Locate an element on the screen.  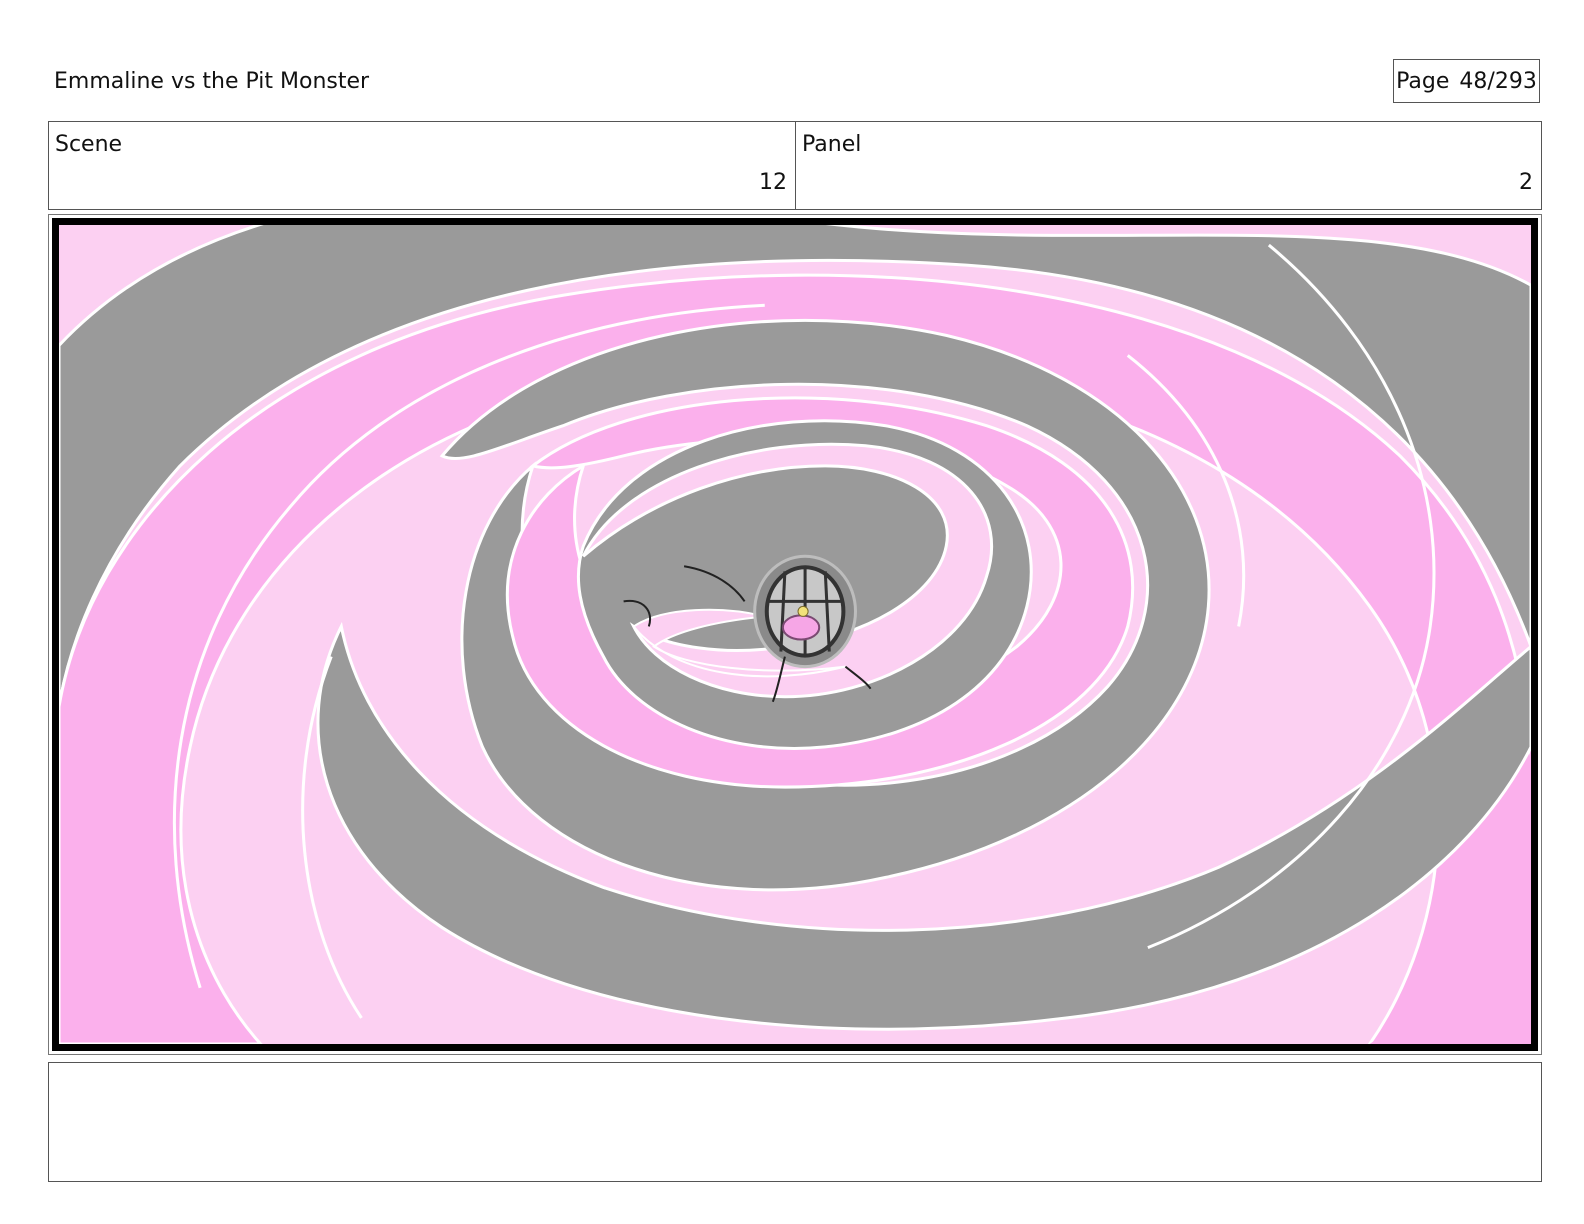
panel-label: Panel is located at coordinates (832, 144).